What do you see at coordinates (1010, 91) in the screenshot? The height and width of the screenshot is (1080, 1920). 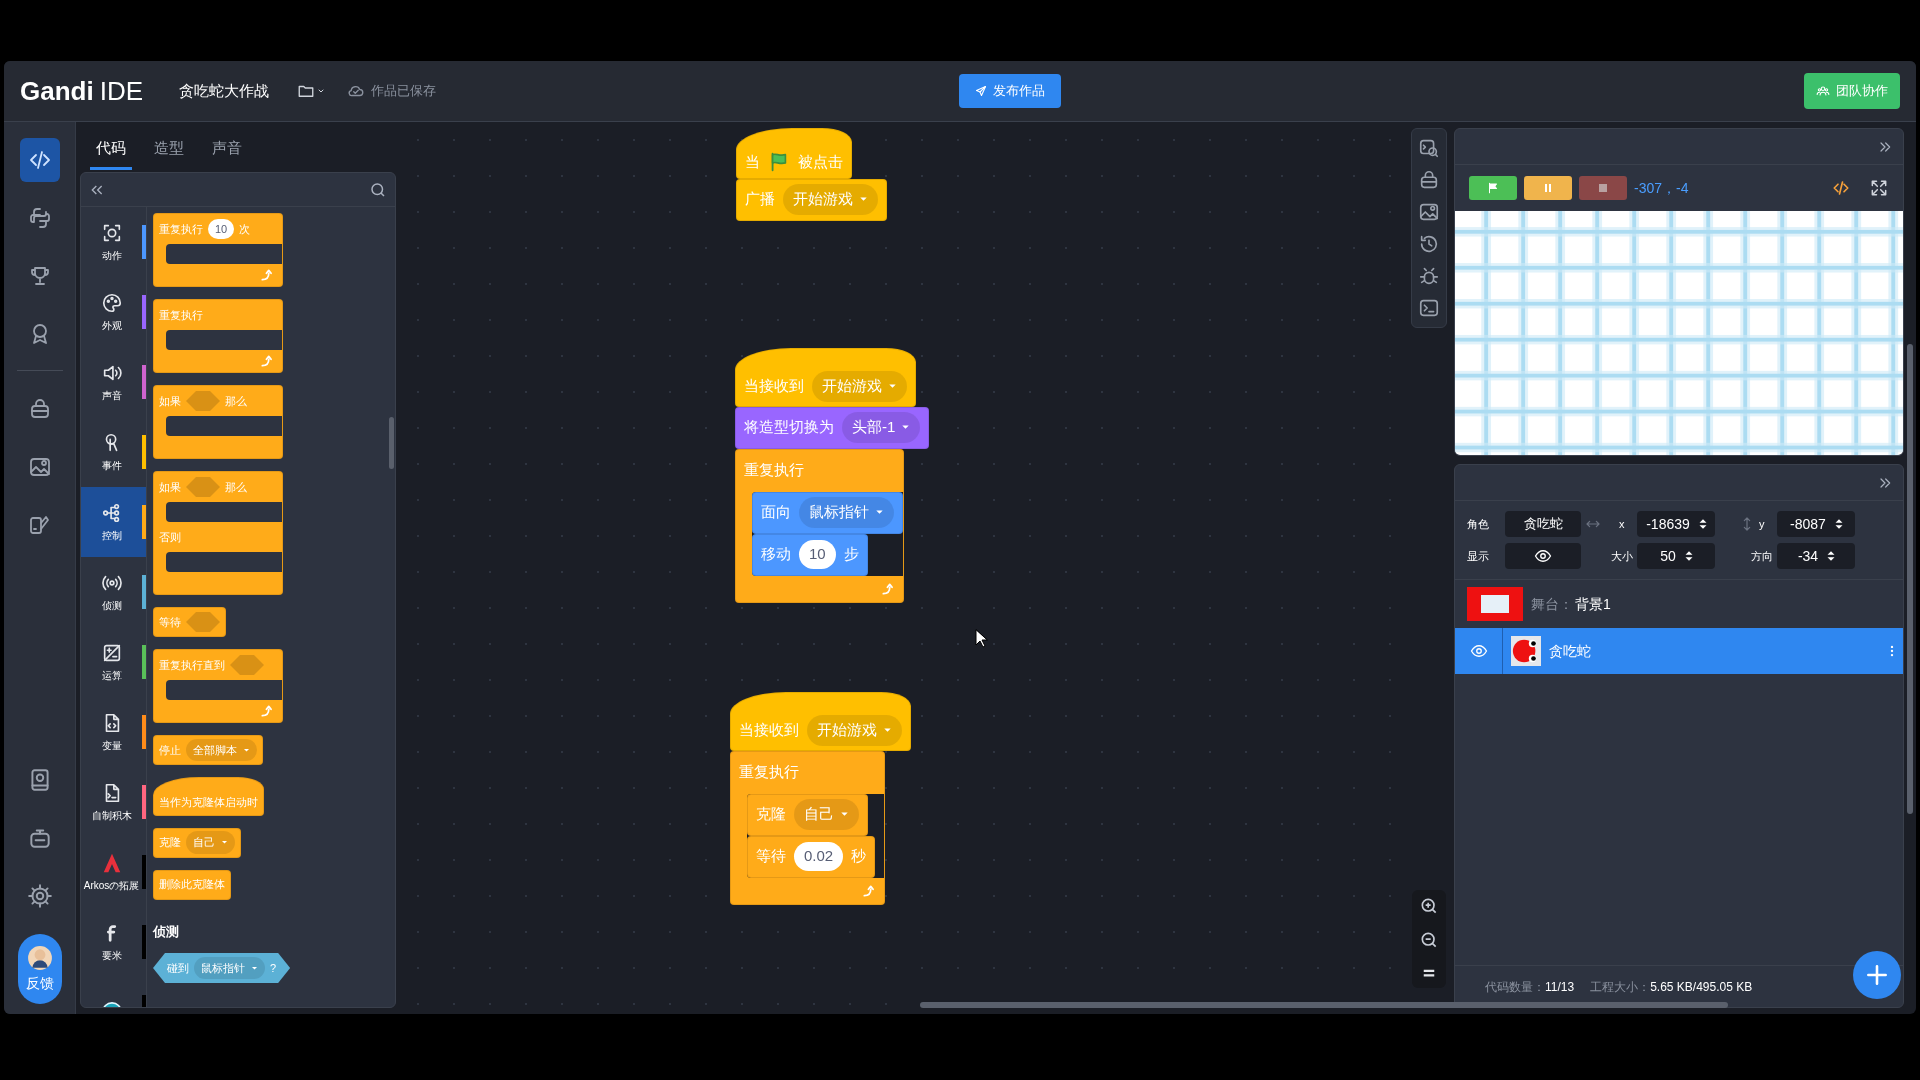 I see `publish-button: 发布作品` at bounding box center [1010, 91].